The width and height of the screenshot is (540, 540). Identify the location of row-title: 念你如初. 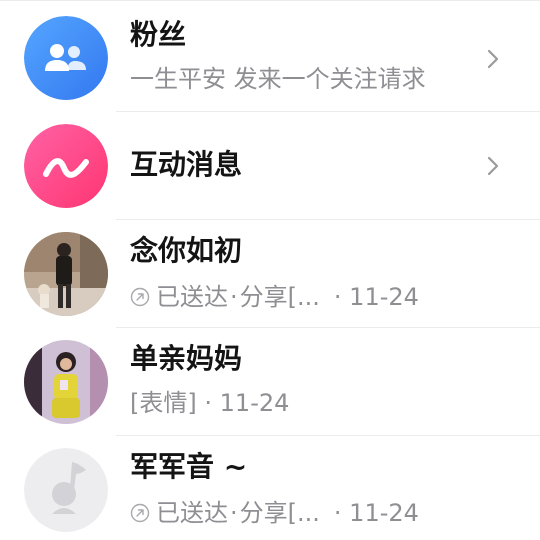
(186, 250).